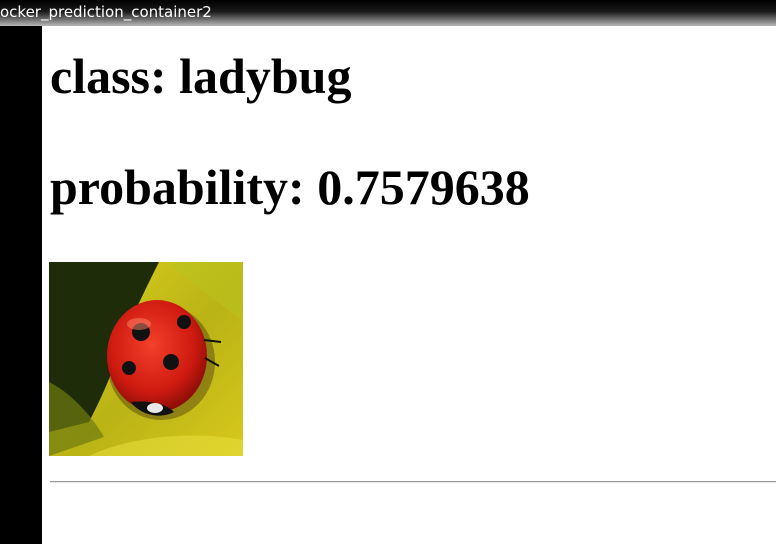  I want to click on window-title: ocker_prediction_container2, so click(106, 12).